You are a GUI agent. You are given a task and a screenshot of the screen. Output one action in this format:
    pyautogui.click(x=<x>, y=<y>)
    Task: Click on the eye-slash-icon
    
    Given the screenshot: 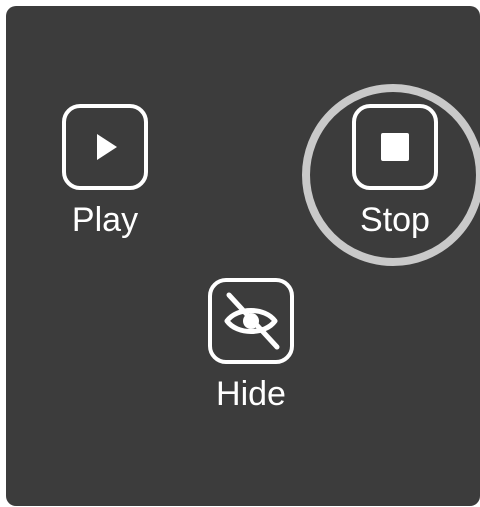 What is the action you would take?
    pyautogui.click(x=252, y=321)
    